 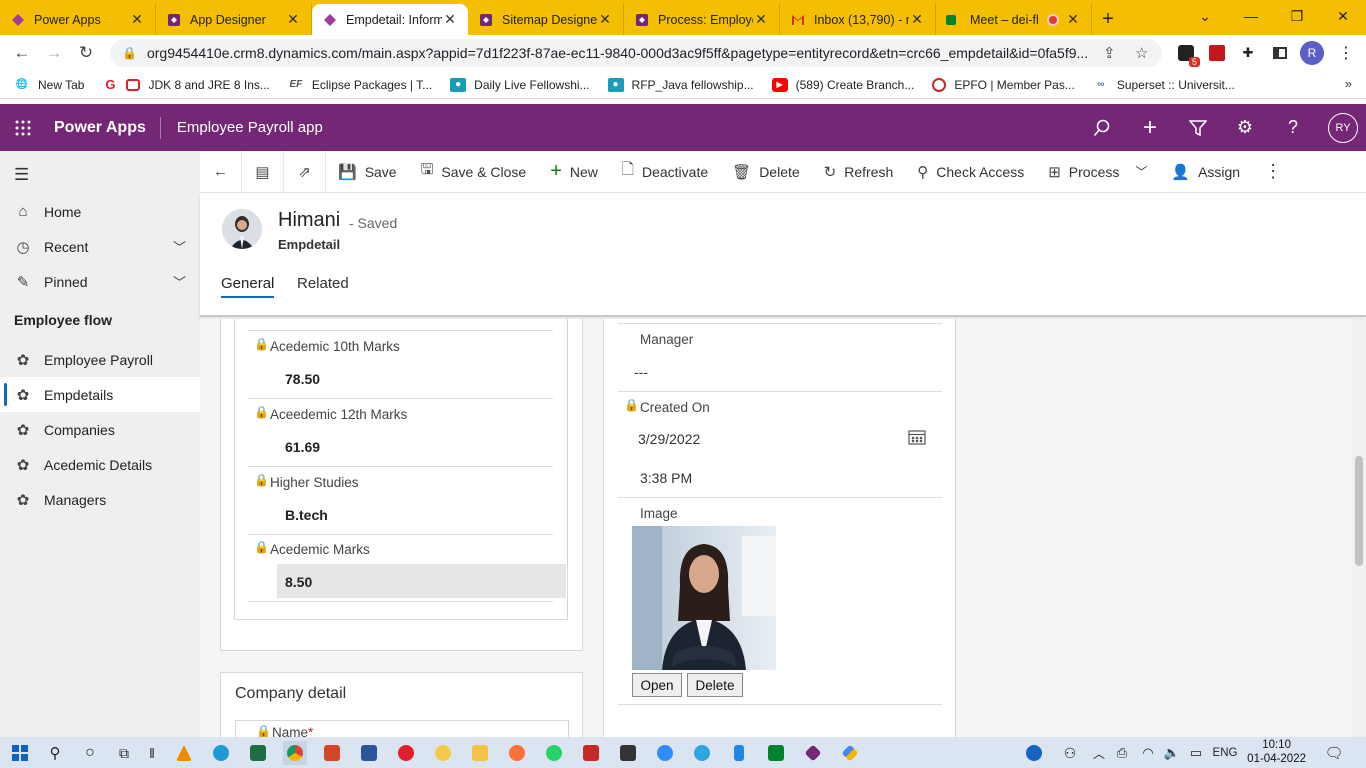 What do you see at coordinates (1172, 753) in the screenshot?
I see `volume-icon: 🔈` at bounding box center [1172, 753].